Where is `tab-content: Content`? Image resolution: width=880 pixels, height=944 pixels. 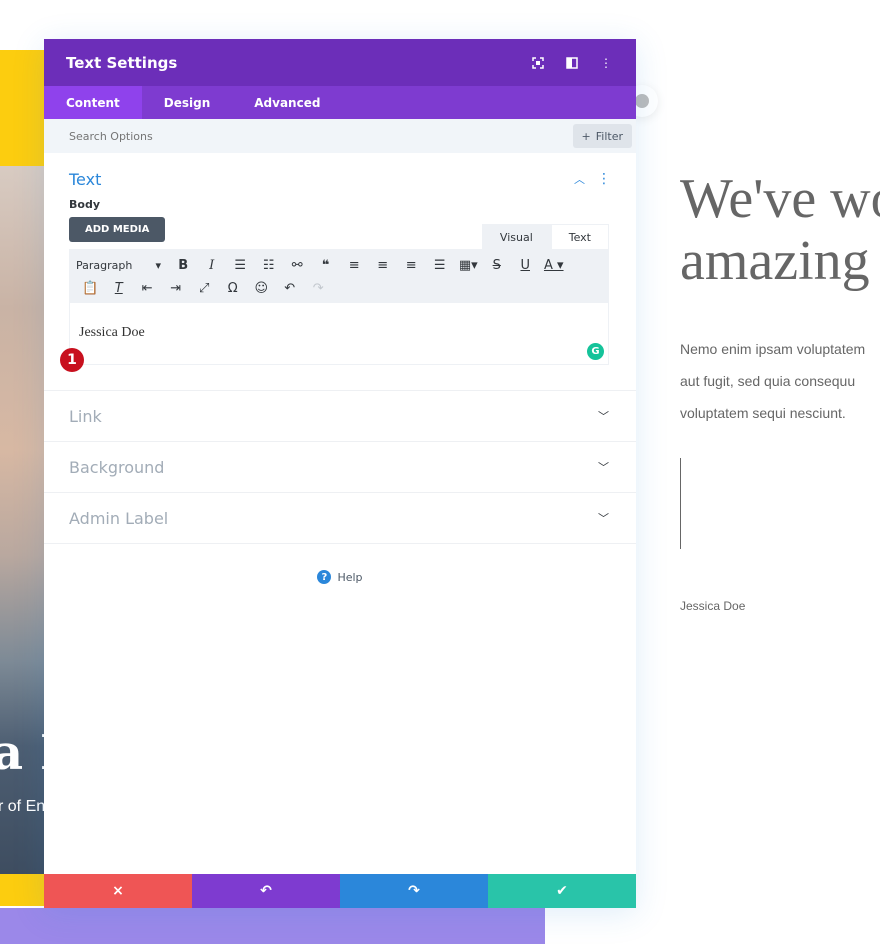
tab-content: Content is located at coordinates (93, 102).